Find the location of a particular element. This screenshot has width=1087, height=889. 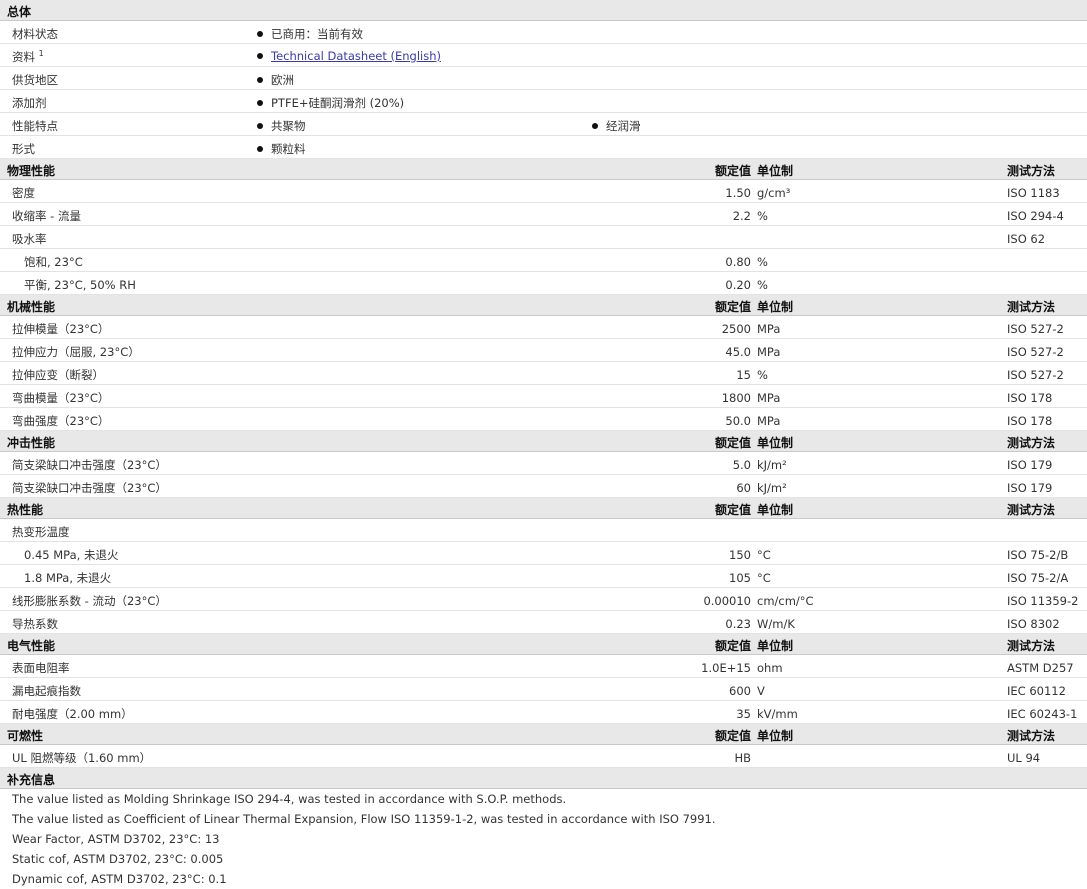

general-row-label-text: 形式 is located at coordinates (23, 149).